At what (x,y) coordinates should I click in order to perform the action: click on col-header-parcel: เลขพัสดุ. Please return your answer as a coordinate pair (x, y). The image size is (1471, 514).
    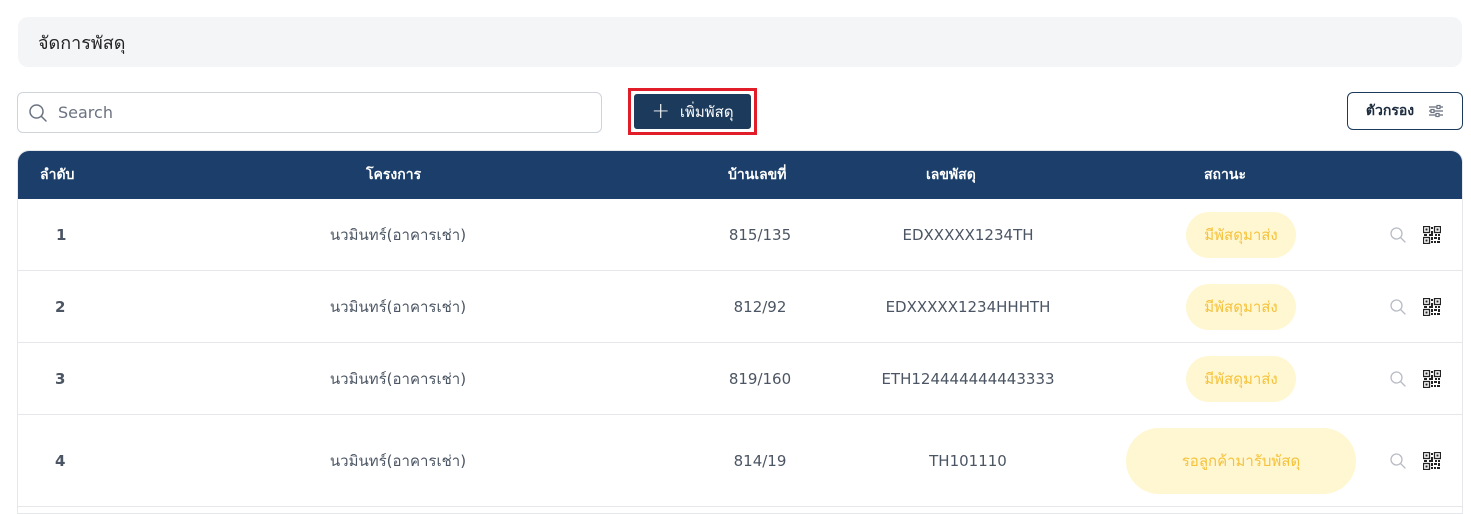
    Looking at the image, I should click on (951, 175).